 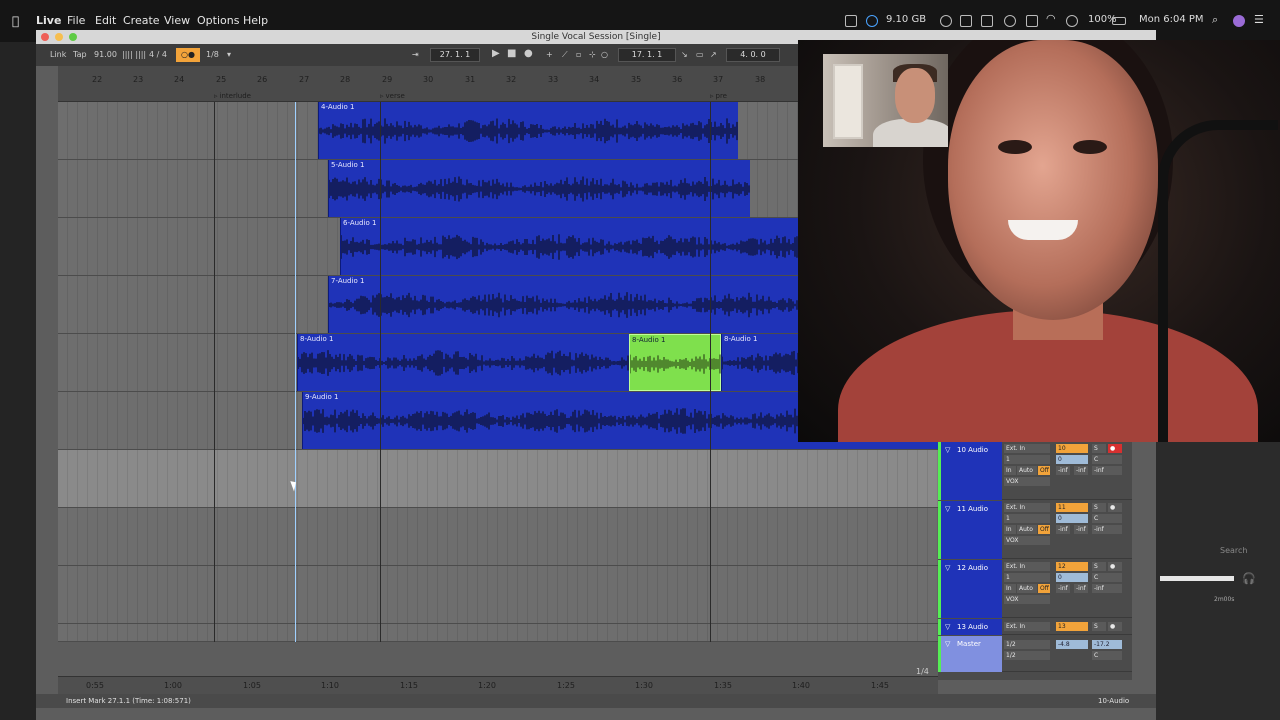 What do you see at coordinates (539, 188) in the screenshot?
I see `audio-clip: 5-Audio 1` at bounding box center [539, 188].